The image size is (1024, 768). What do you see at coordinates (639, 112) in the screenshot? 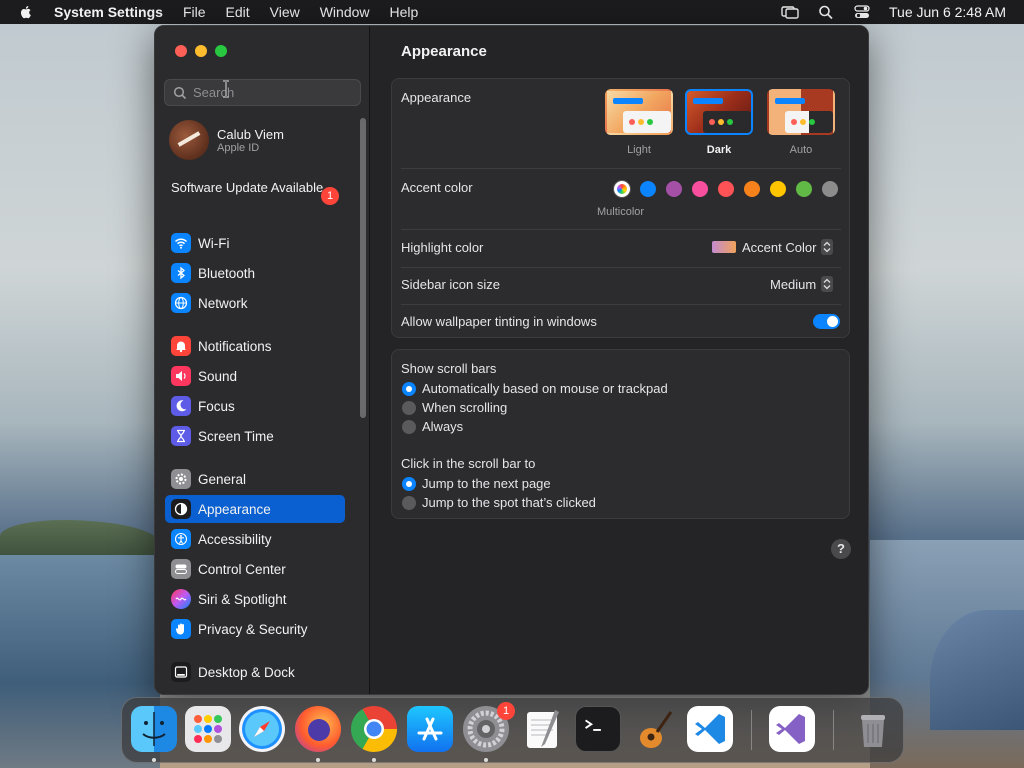
I see `light-theme-thumbnail` at bounding box center [639, 112].